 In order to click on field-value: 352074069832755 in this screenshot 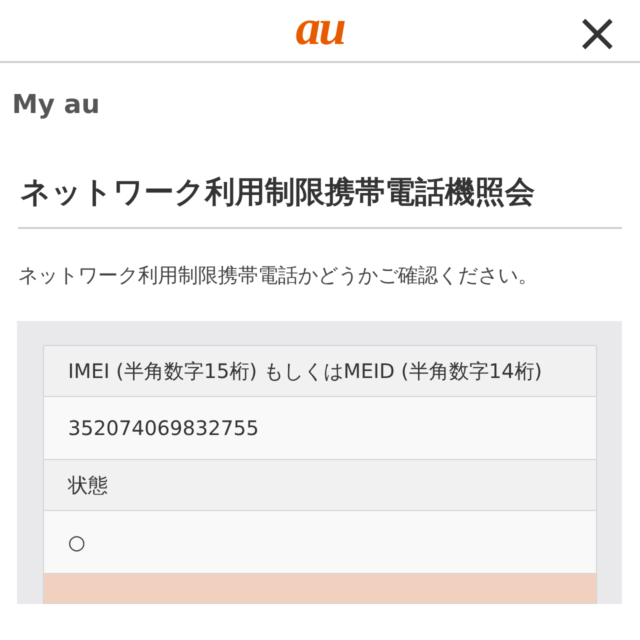, I will do `click(320, 428)`.